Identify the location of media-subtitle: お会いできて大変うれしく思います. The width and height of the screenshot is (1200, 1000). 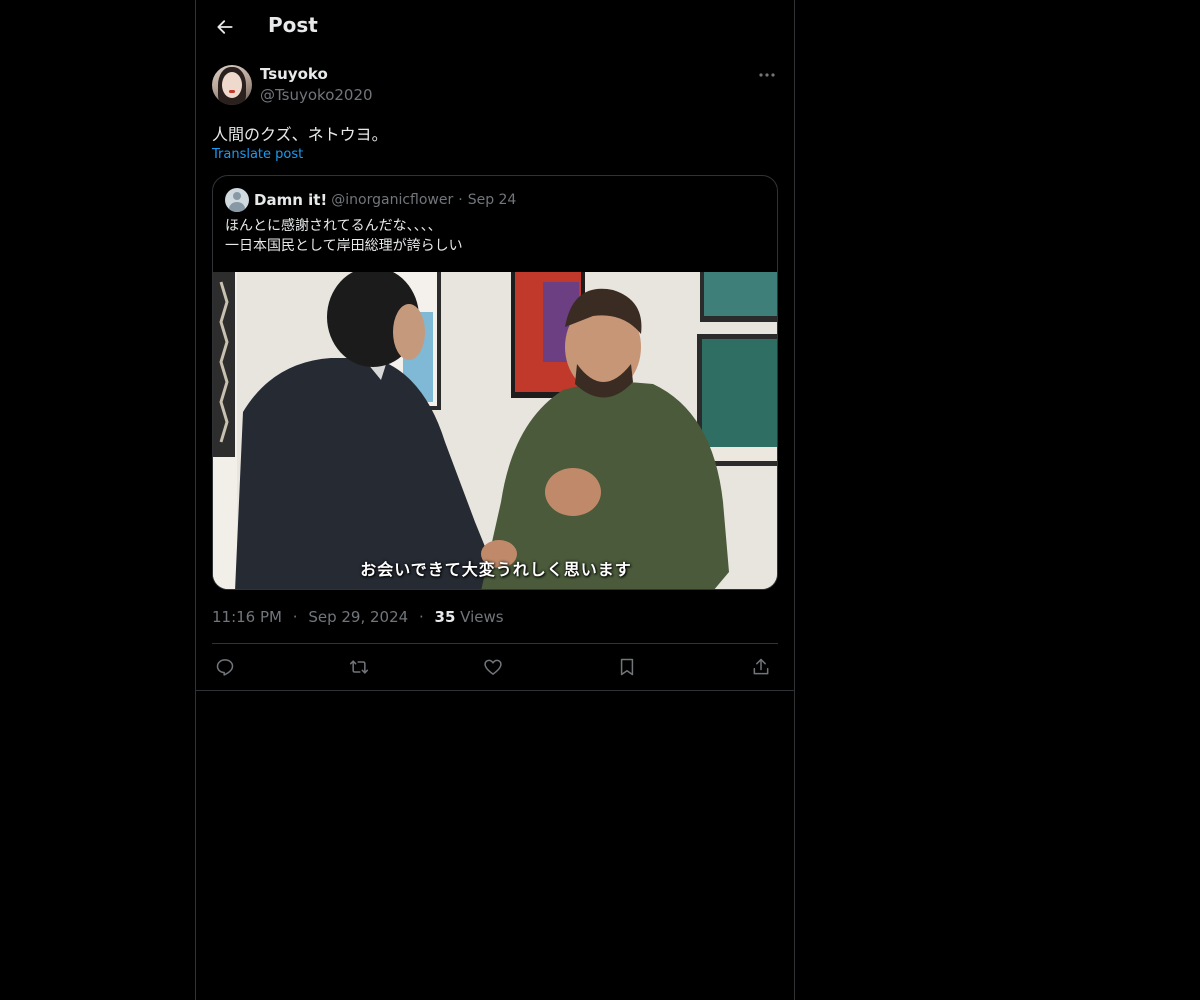
(496, 569).